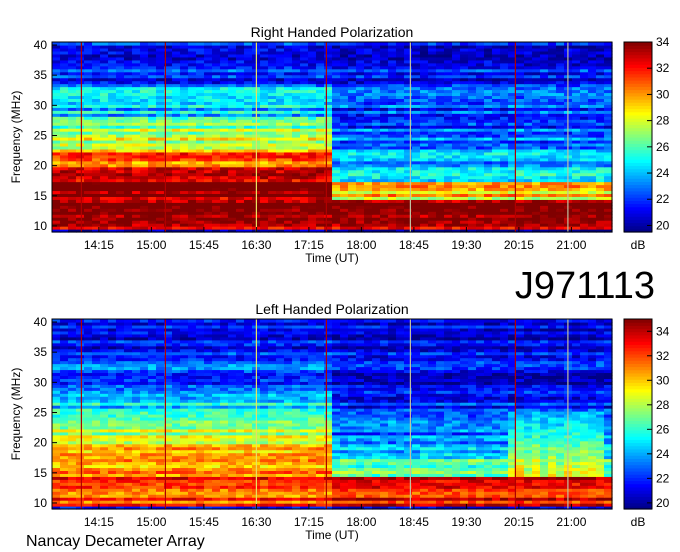 This screenshot has height=552, width=680. Describe the element at coordinates (41, 226) in the screenshot. I see `y-tick-label: 10` at that location.